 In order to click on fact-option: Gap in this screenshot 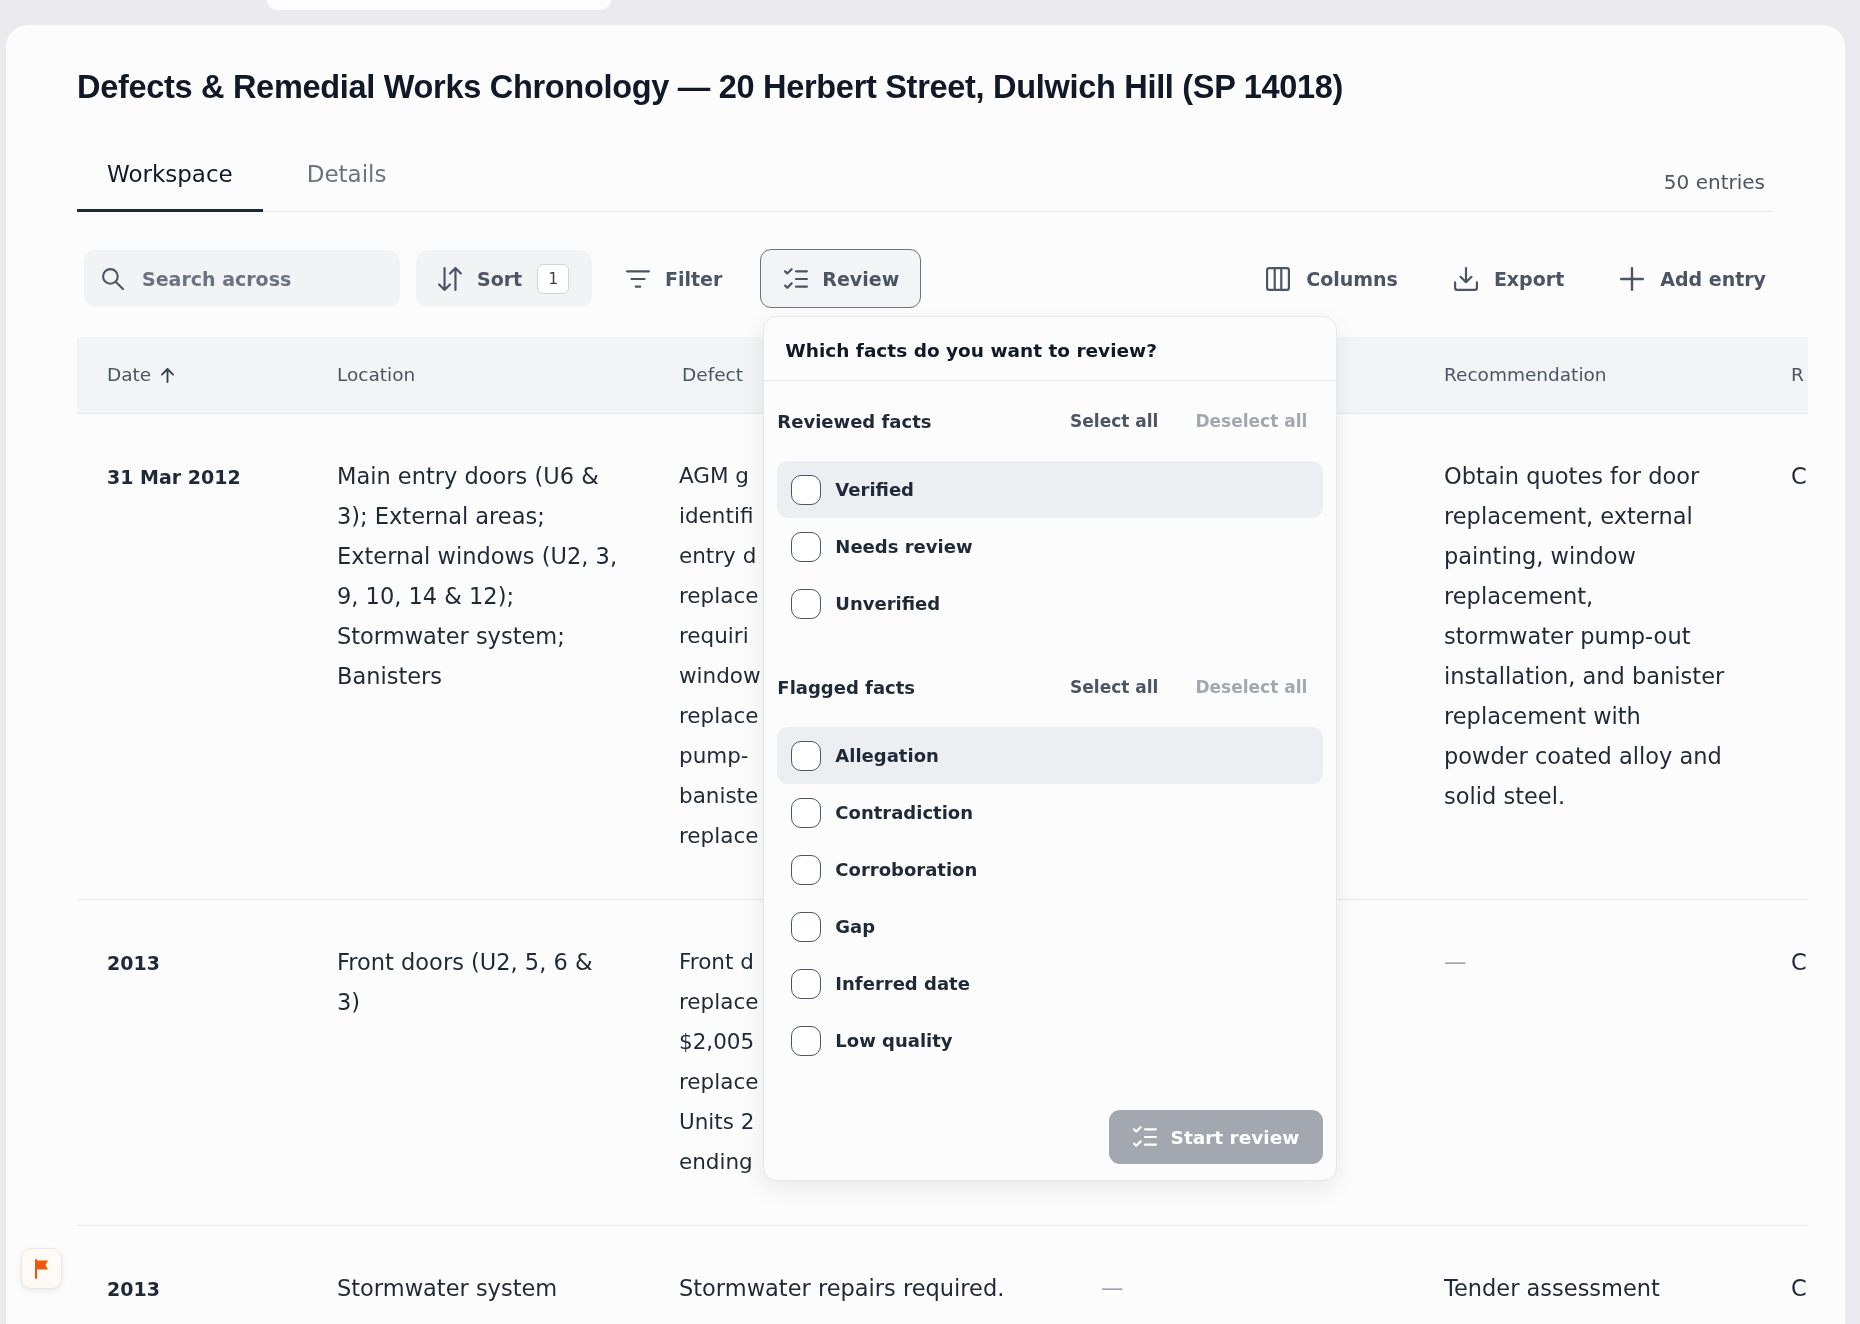, I will do `click(1050, 926)`.